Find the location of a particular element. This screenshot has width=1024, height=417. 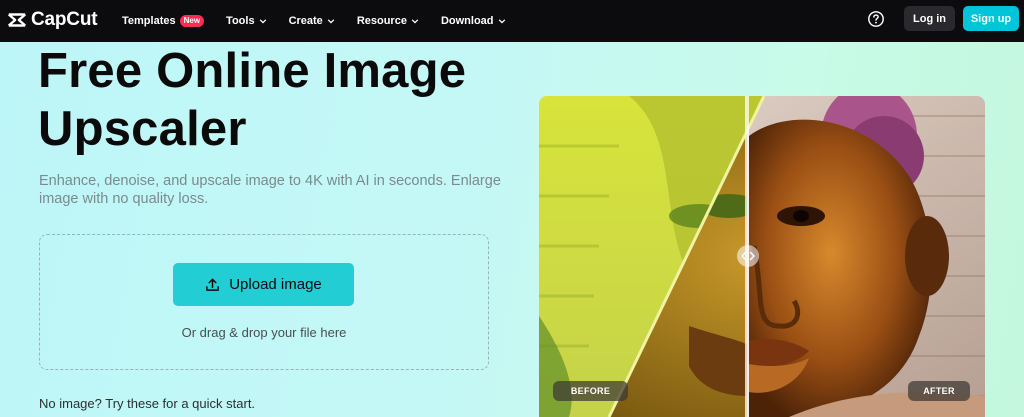

capcut-logo-icon is located at coordinates (17, 20).